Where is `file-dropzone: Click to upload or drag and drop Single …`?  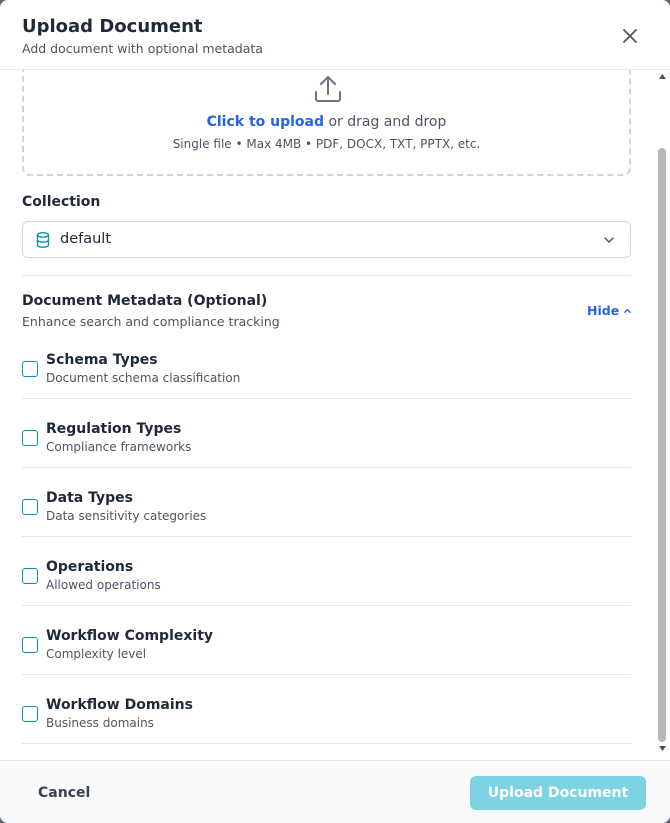
file-dropzone: Click to upload or drag and drop Single … is located at coordinates (326, 123).